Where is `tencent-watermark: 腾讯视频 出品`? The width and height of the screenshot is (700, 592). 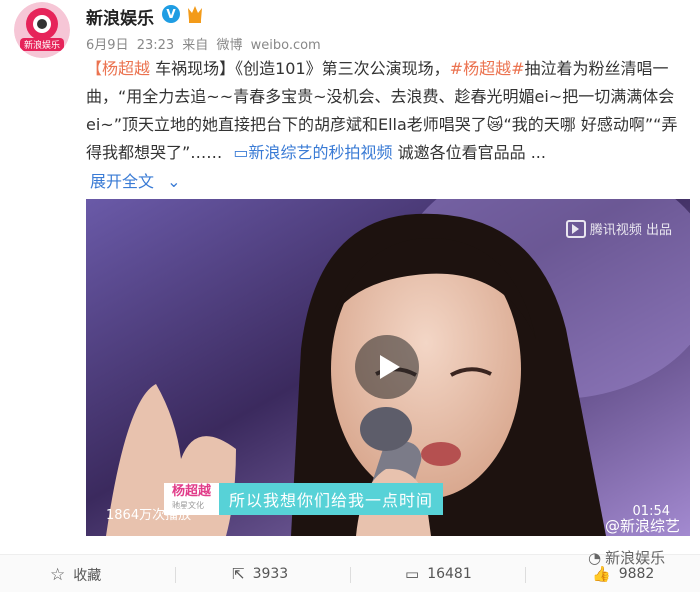
tencent-watermark: 腾讯视频 出品 is located at coordinates (618, 228).